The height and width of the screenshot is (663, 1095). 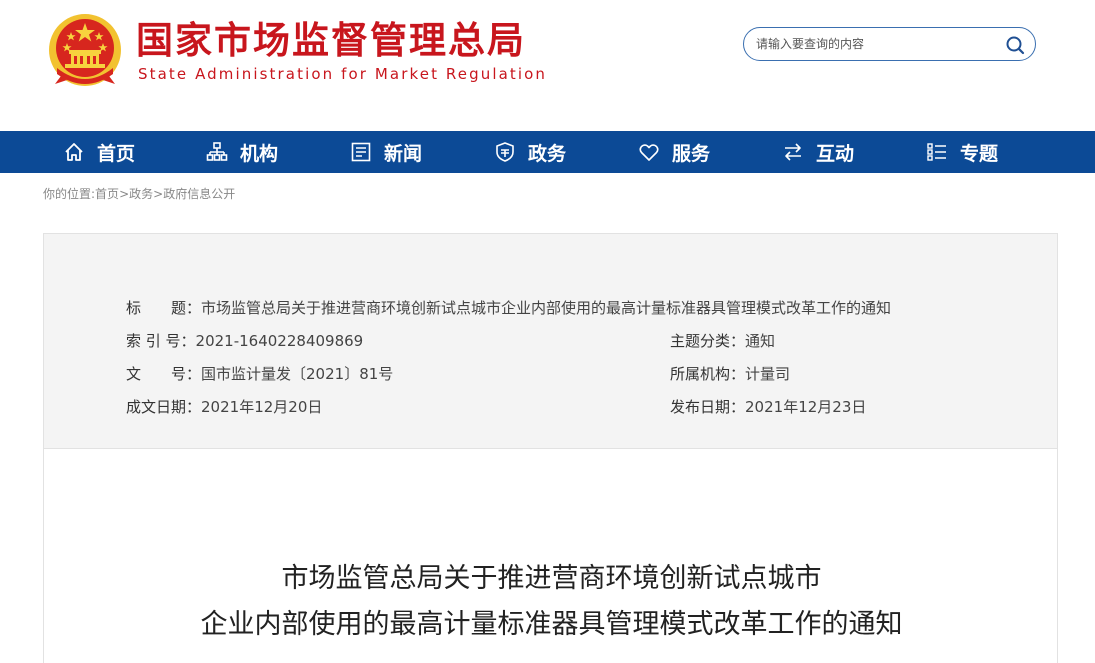 I want to click on nav-label: 新闻, so click(x=403, y=153).